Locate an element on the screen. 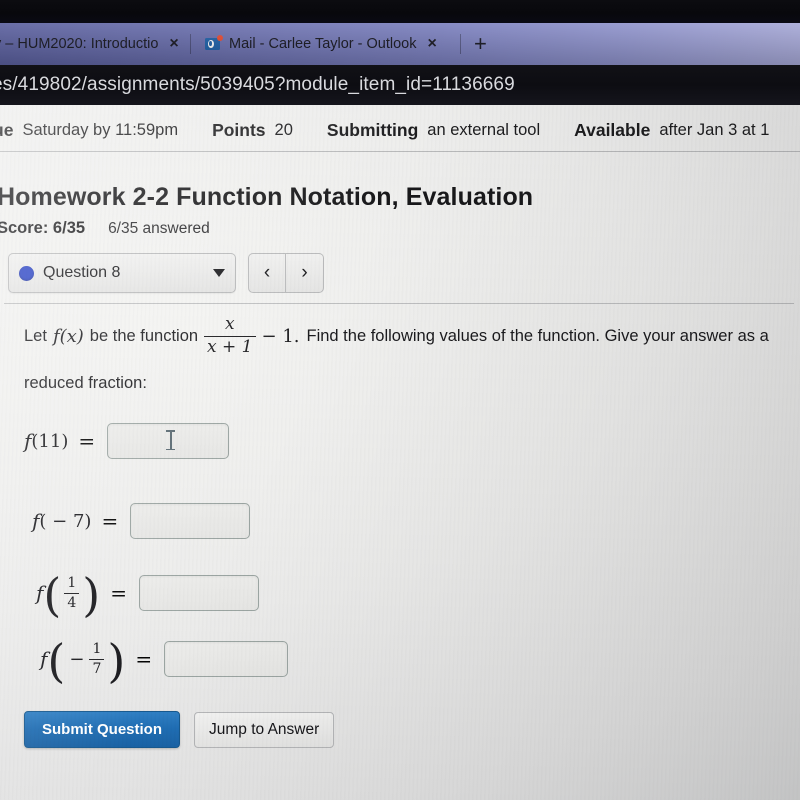  fraction-denominator: 4 is located at coordinates (72, 602).